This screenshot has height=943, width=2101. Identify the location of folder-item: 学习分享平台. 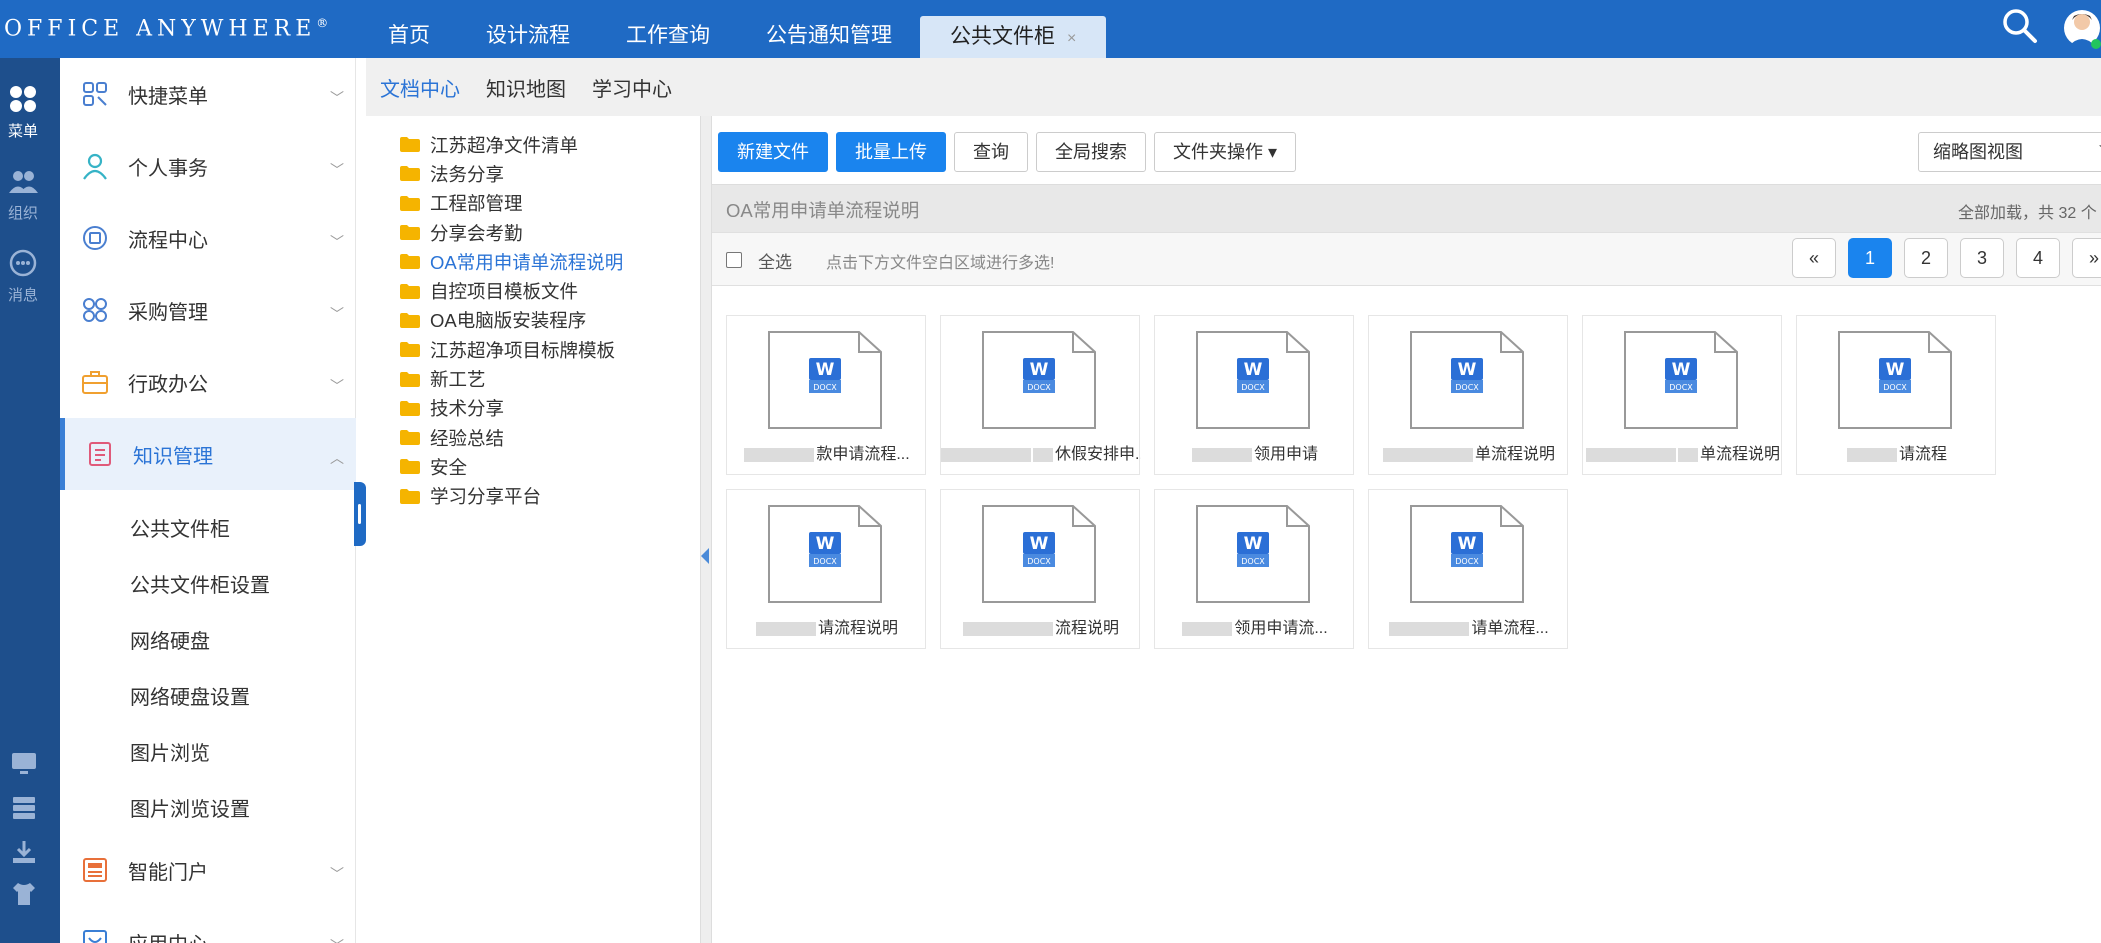
(533, 496).